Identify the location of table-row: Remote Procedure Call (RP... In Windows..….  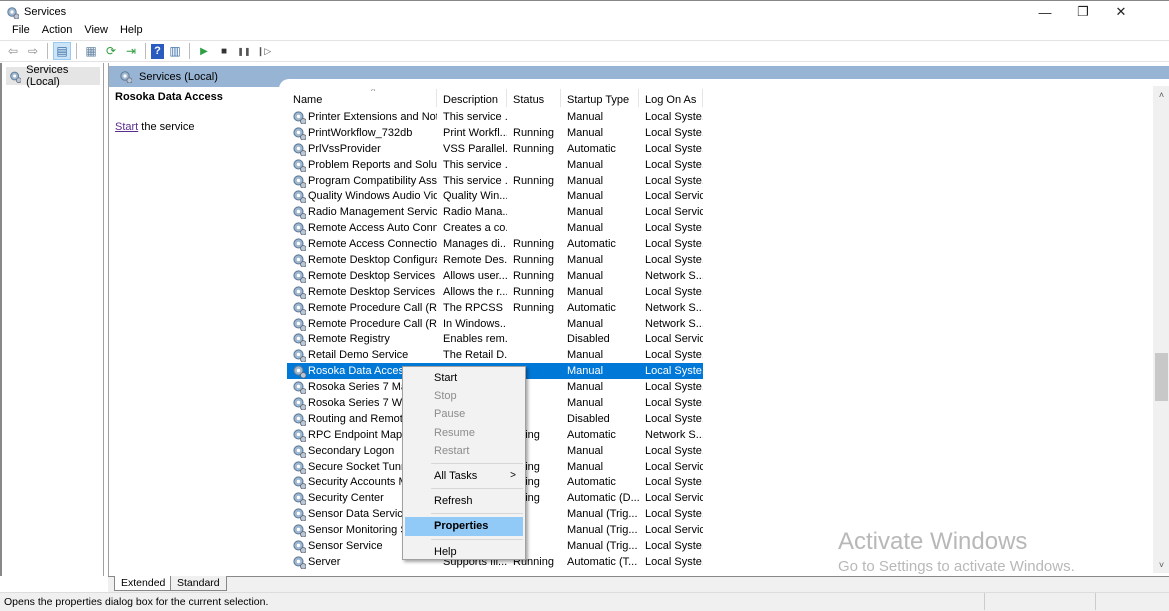
(495, 324).